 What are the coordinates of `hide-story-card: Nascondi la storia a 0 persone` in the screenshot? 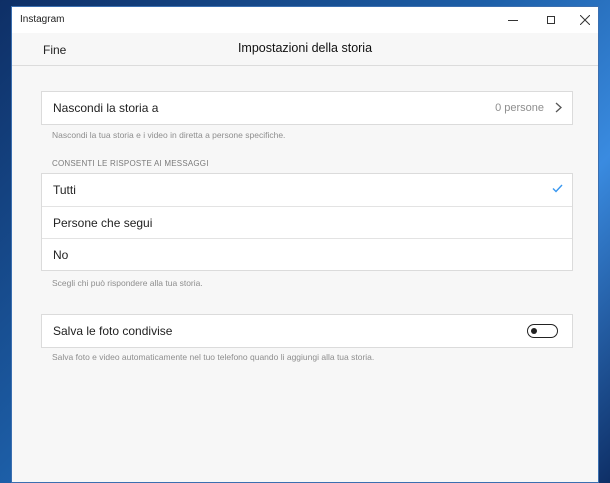 It's located at (307, 108).